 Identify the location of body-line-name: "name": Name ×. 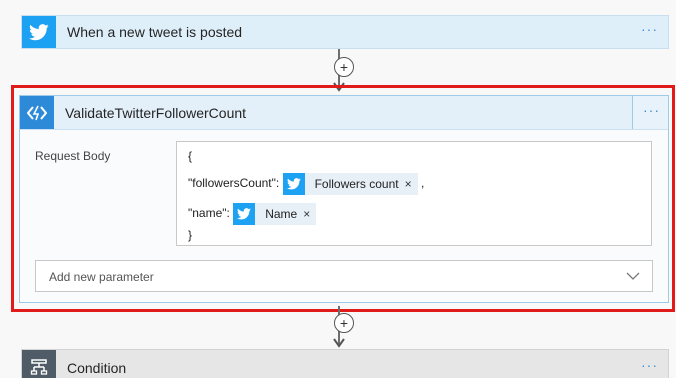
(252, 214).